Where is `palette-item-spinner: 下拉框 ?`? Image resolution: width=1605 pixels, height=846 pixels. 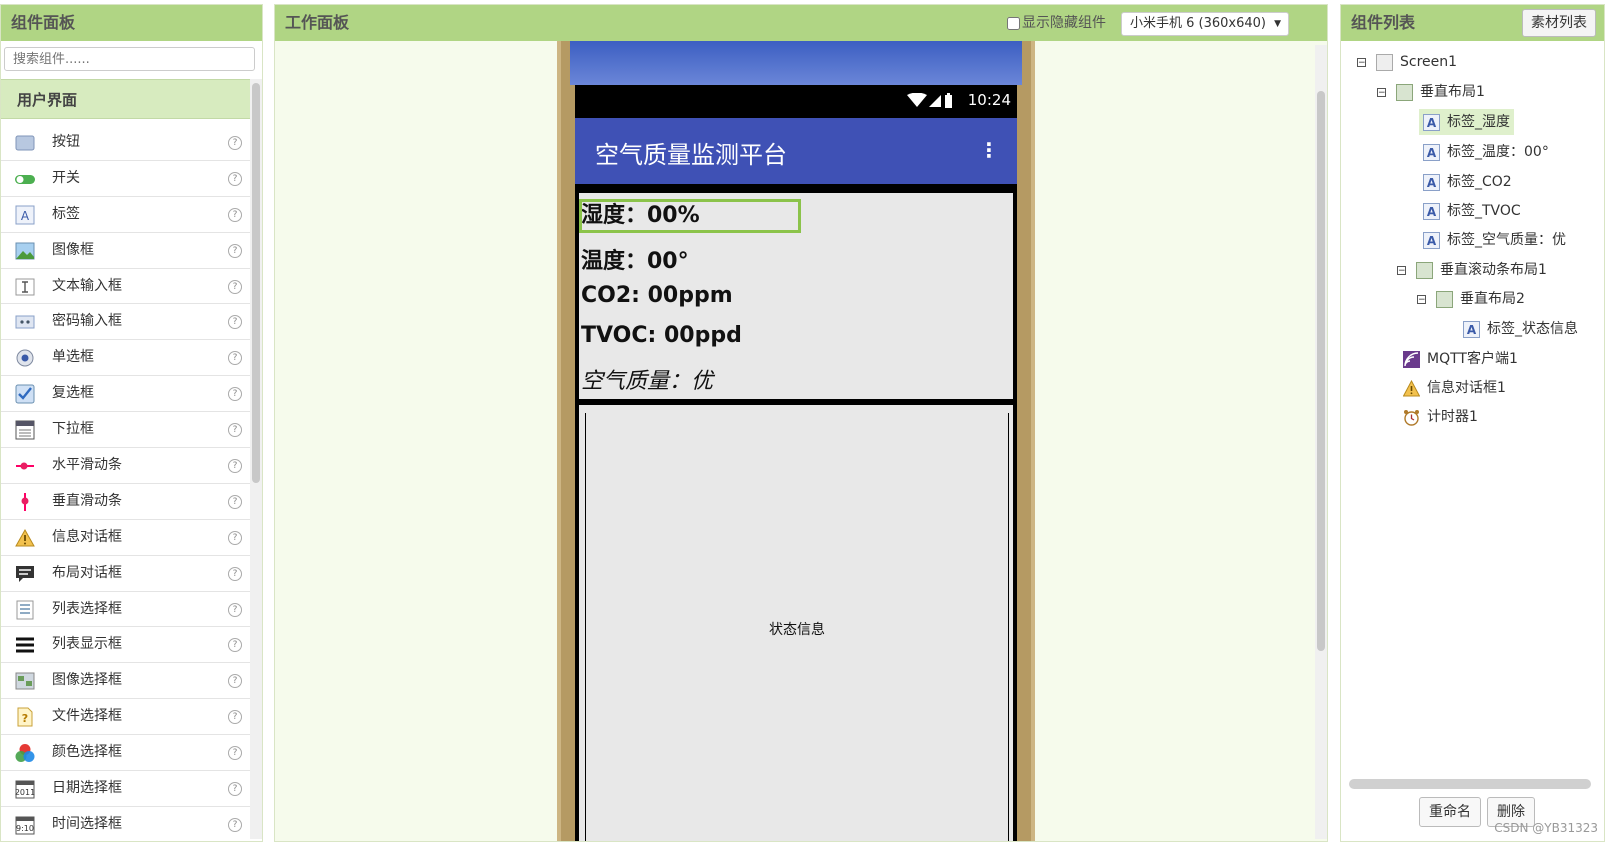 palette-item-spinner: 下拉框 ? is located at coordinates (125, 430).